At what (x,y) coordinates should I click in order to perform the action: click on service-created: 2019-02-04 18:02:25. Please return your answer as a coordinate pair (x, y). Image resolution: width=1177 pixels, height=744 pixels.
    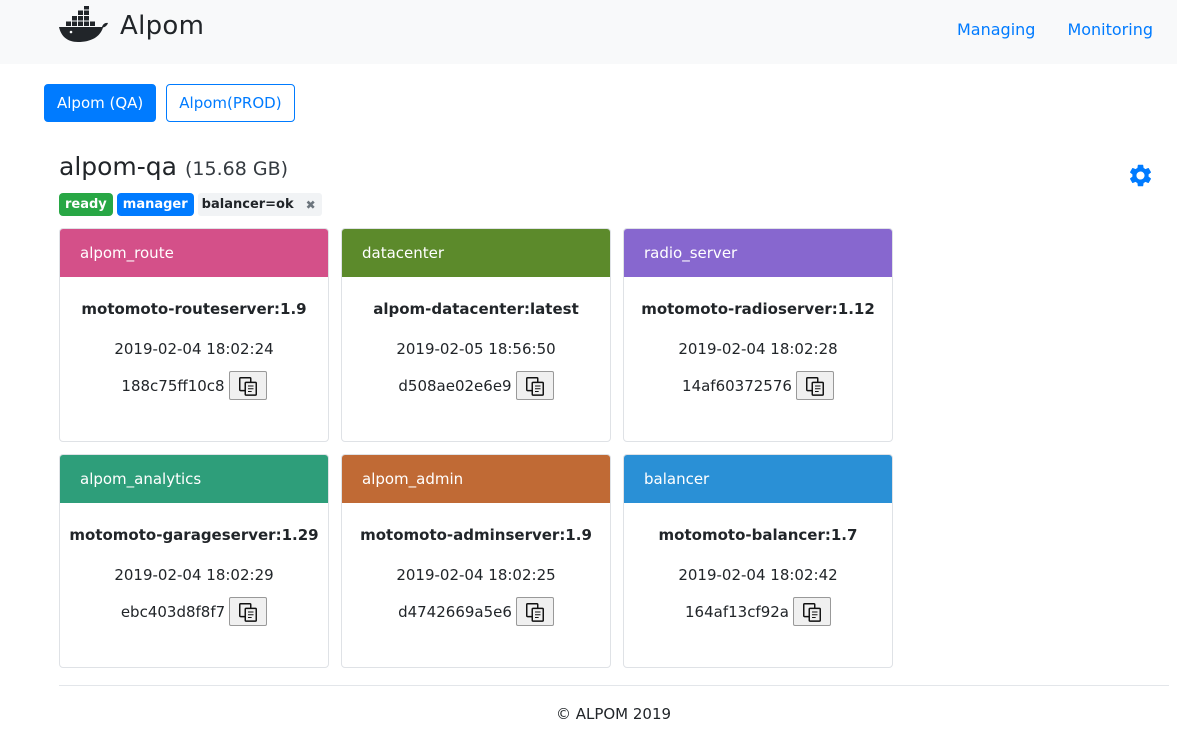
    Looking at the image, I should click on (476, 575).